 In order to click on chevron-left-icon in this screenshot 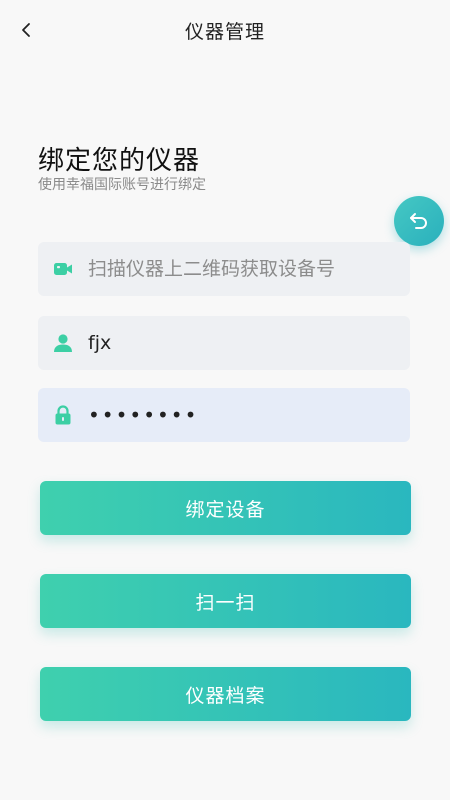, I will do `click(26, 30)`.